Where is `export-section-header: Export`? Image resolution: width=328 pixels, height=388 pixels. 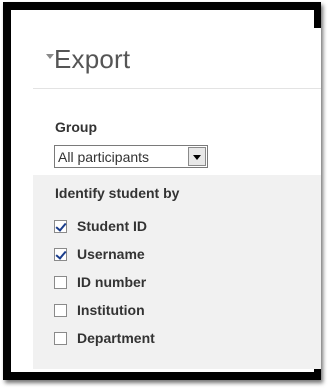
export-section-header: Export is located at coordinates (177, 58).